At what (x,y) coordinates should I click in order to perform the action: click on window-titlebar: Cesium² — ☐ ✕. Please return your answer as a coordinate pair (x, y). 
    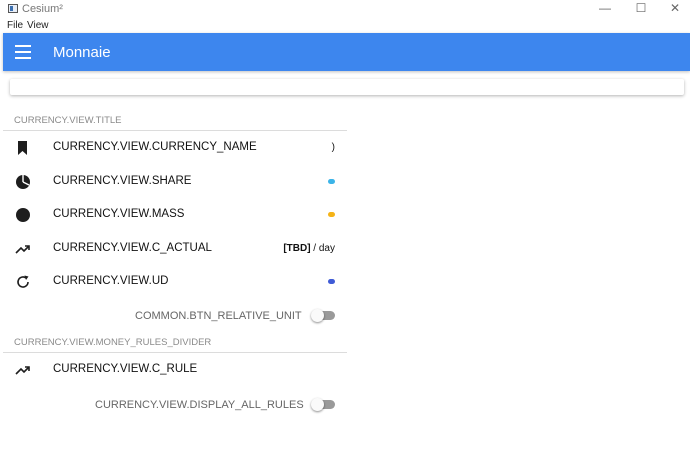
    Looking at the image, I should click on (345, 9).